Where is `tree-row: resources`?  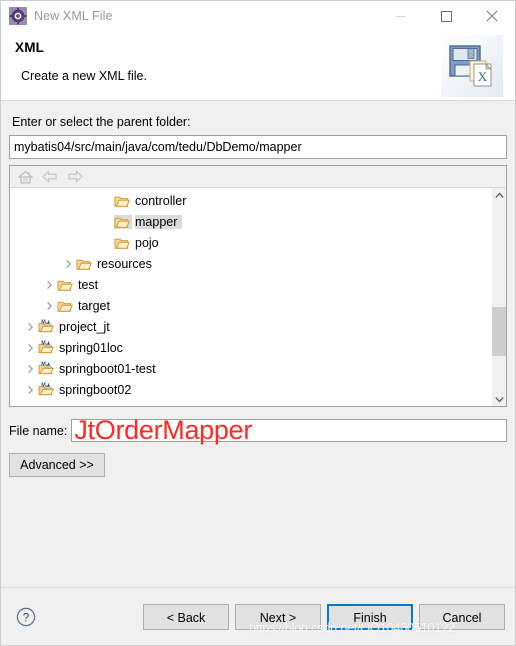
tree-row: resources is located at coordinates (250, 263).